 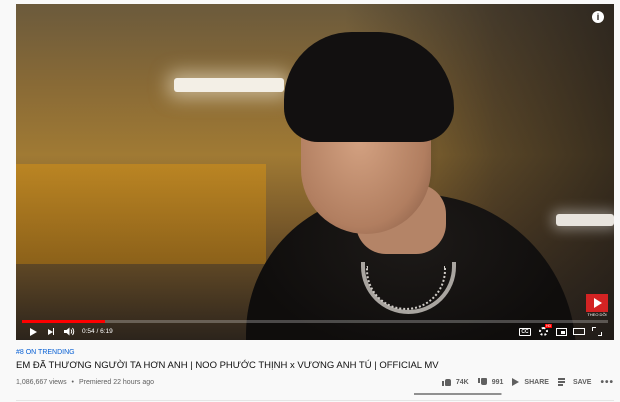 What do you see at coordinates (88, 331) in the screenshot?
I see `current-time: 0:54` at bounding box center [88, 331].